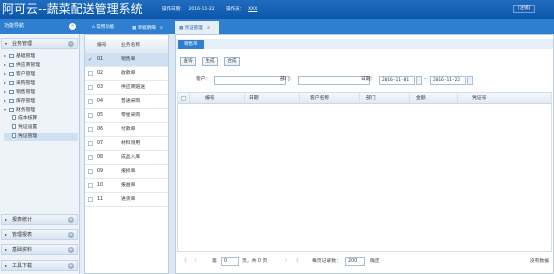  I want to click on pagination: 《 〈 第 0 页，共 0 页 〉 》 每页记录数： 200 确定 没有数据, so click(364, 261).